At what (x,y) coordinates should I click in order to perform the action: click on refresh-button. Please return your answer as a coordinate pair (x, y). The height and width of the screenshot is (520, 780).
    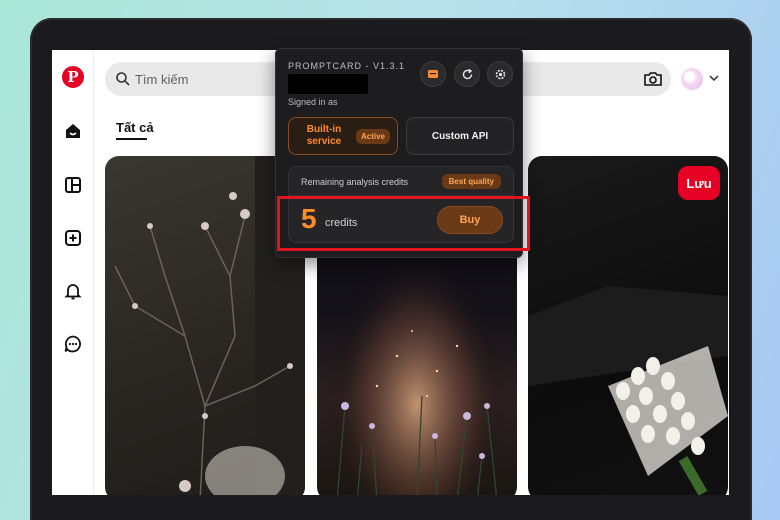
    Looking at the image, I should click on (467, 74).